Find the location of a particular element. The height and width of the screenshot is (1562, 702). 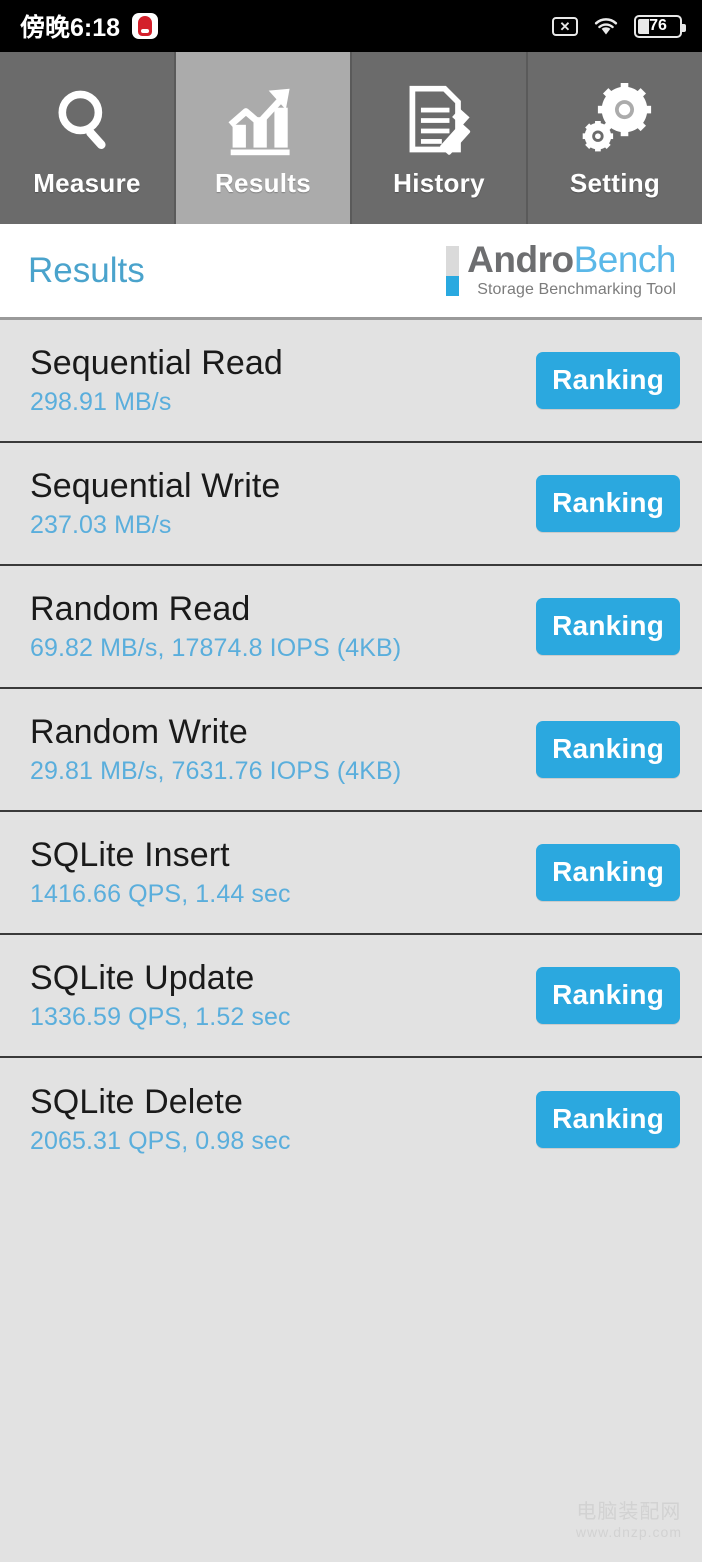

battery-level: 76 is located at coordinates (658, 25).